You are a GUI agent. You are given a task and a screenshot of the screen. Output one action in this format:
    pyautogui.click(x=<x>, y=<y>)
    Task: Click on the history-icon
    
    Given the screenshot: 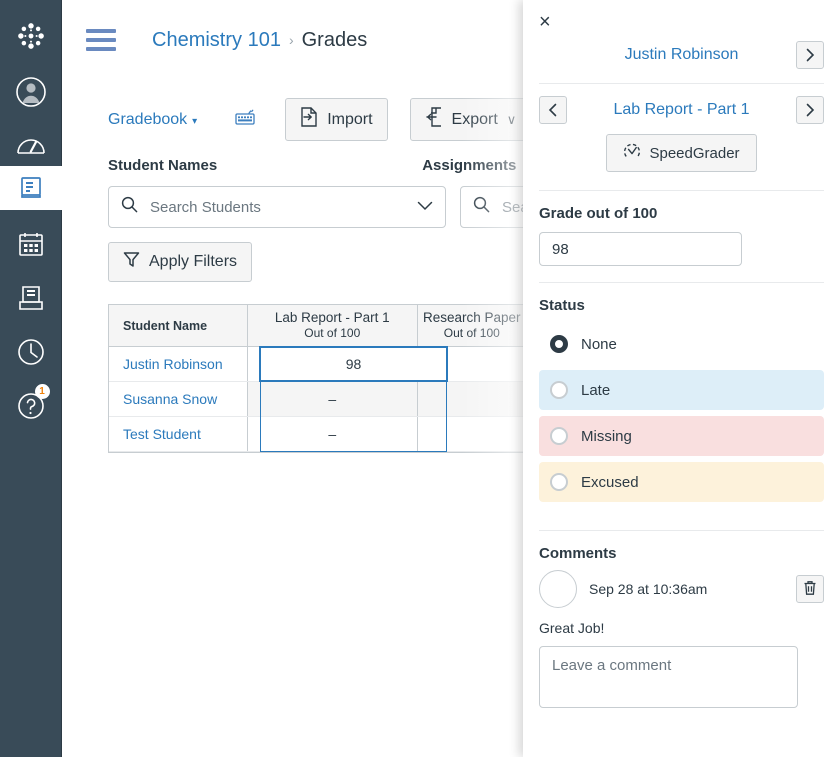 What is the action you would take?
    pyautogui.click(x=31, y=352)
    